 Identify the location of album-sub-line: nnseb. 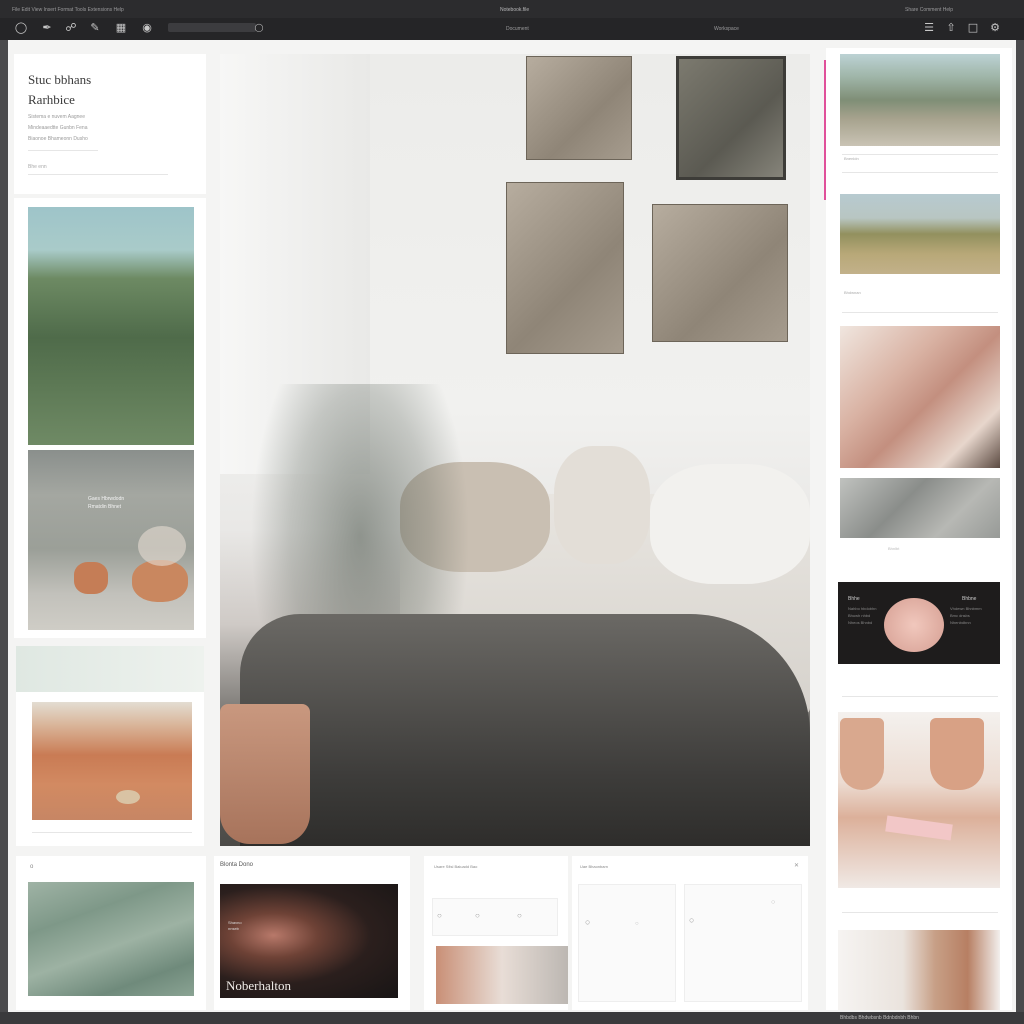
(233, 928).